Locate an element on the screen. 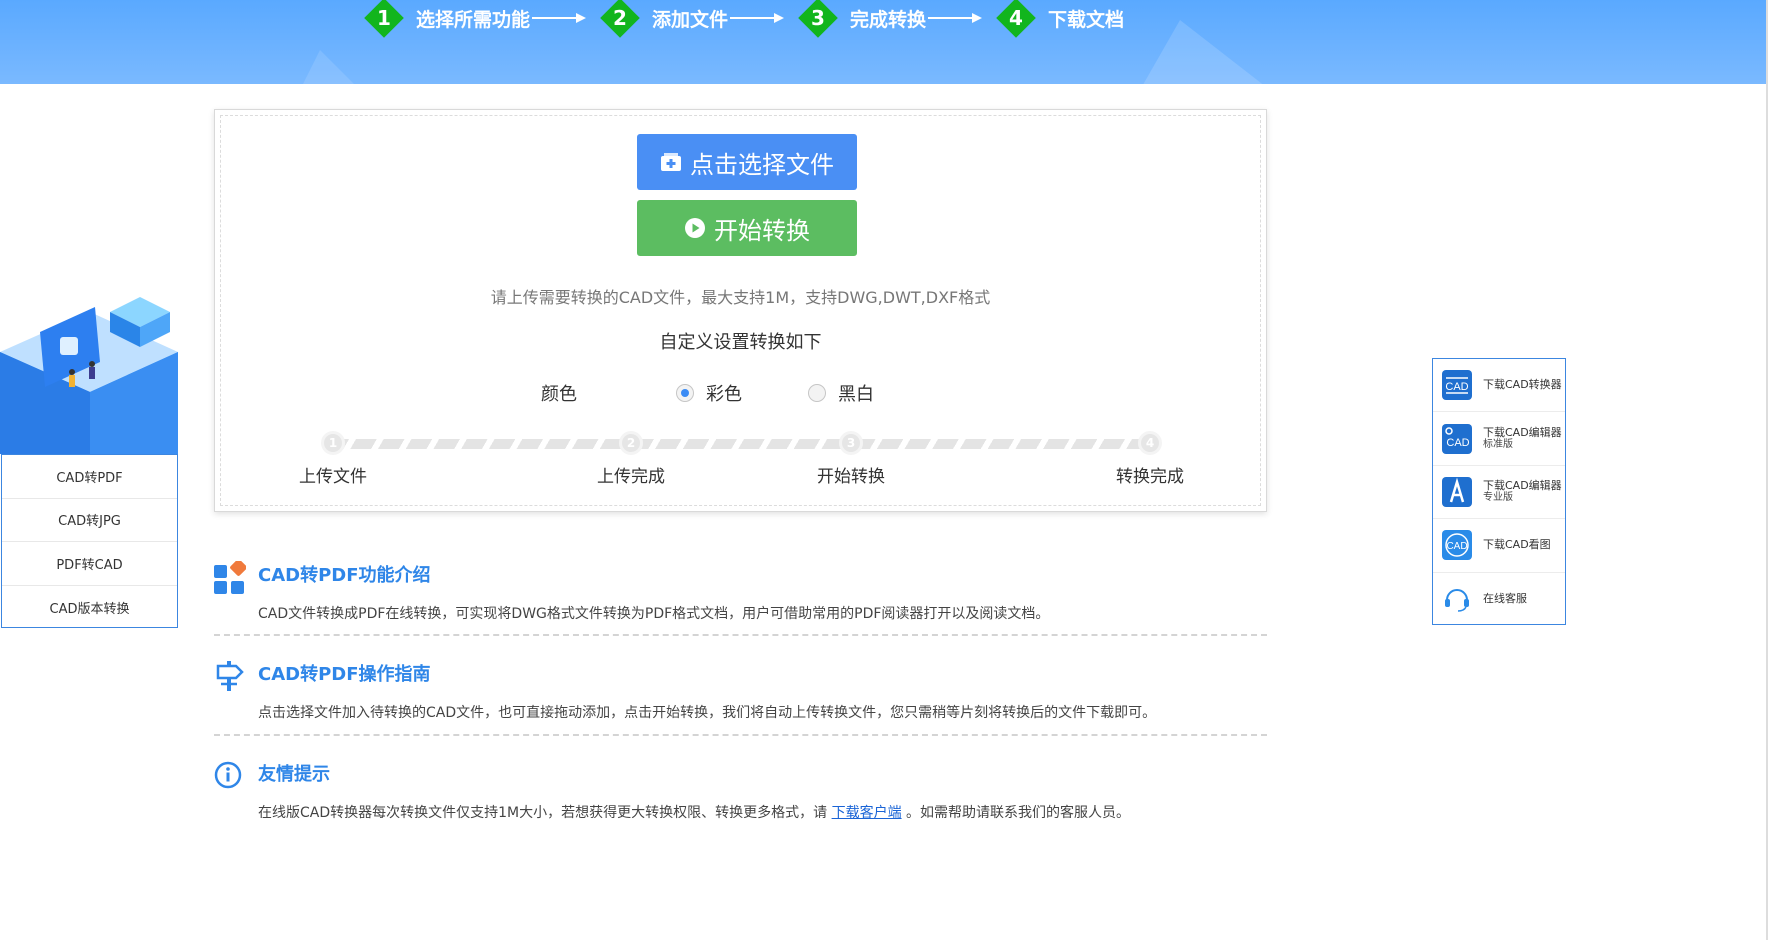 This screenshot has height=940, width=1768. tips-text-after: 。如需帮助请联系我们的客服人员。 is located at coordinates (1016, 813).